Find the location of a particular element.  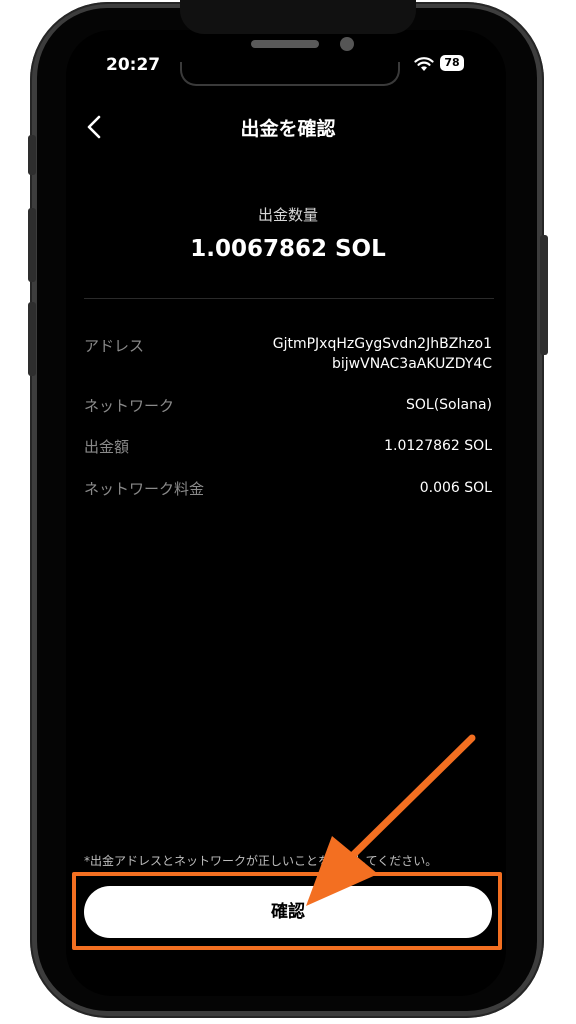

annotation-arrow-icon is located at coordinates (391, 820).